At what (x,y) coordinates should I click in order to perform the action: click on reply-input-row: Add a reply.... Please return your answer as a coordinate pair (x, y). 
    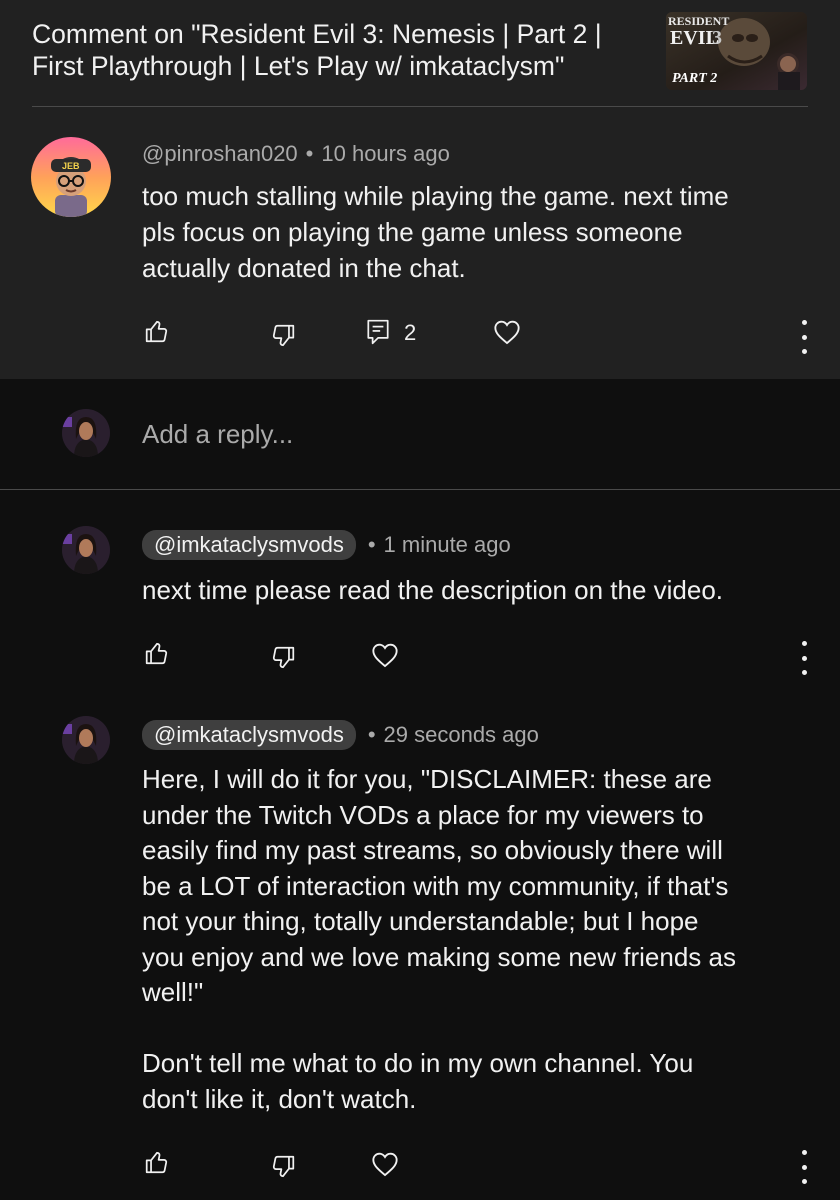
    Looking at the image, I should click on (420, 434).